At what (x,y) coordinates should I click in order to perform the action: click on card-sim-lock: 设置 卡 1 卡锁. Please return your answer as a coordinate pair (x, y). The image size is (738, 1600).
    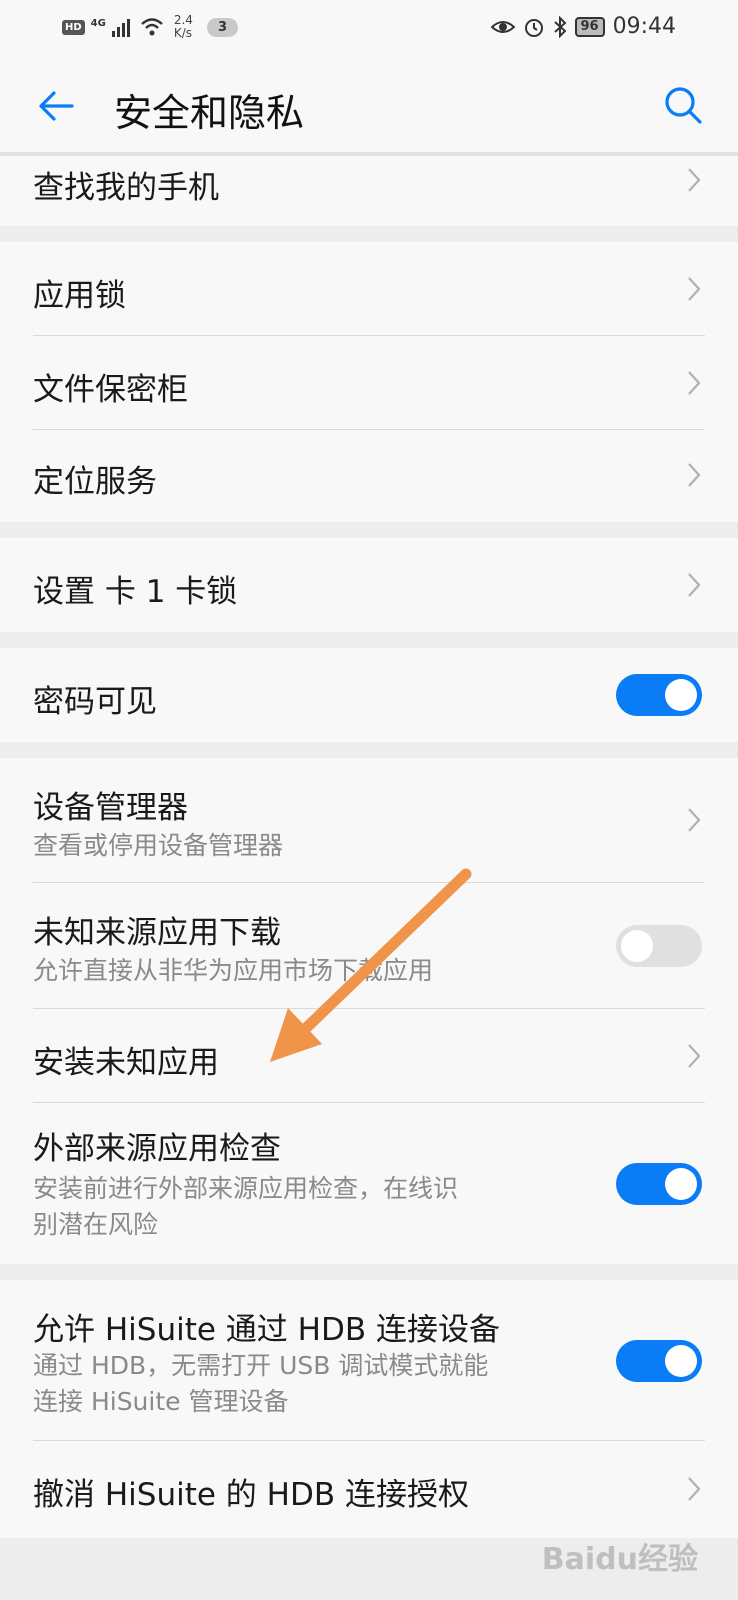
    Looking at the image, I should click on (369, 585).